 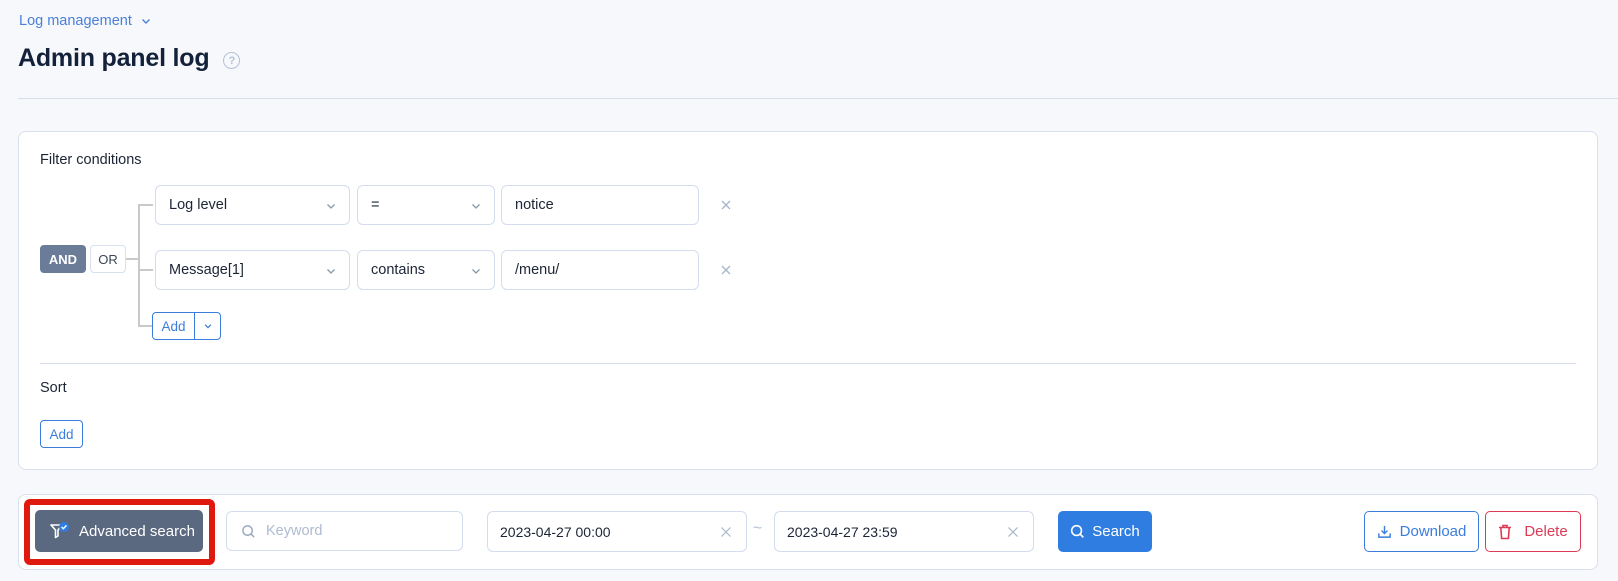 I want to click on date-from-value: 2023-04-27 00:00, so click(x=555, y=531).